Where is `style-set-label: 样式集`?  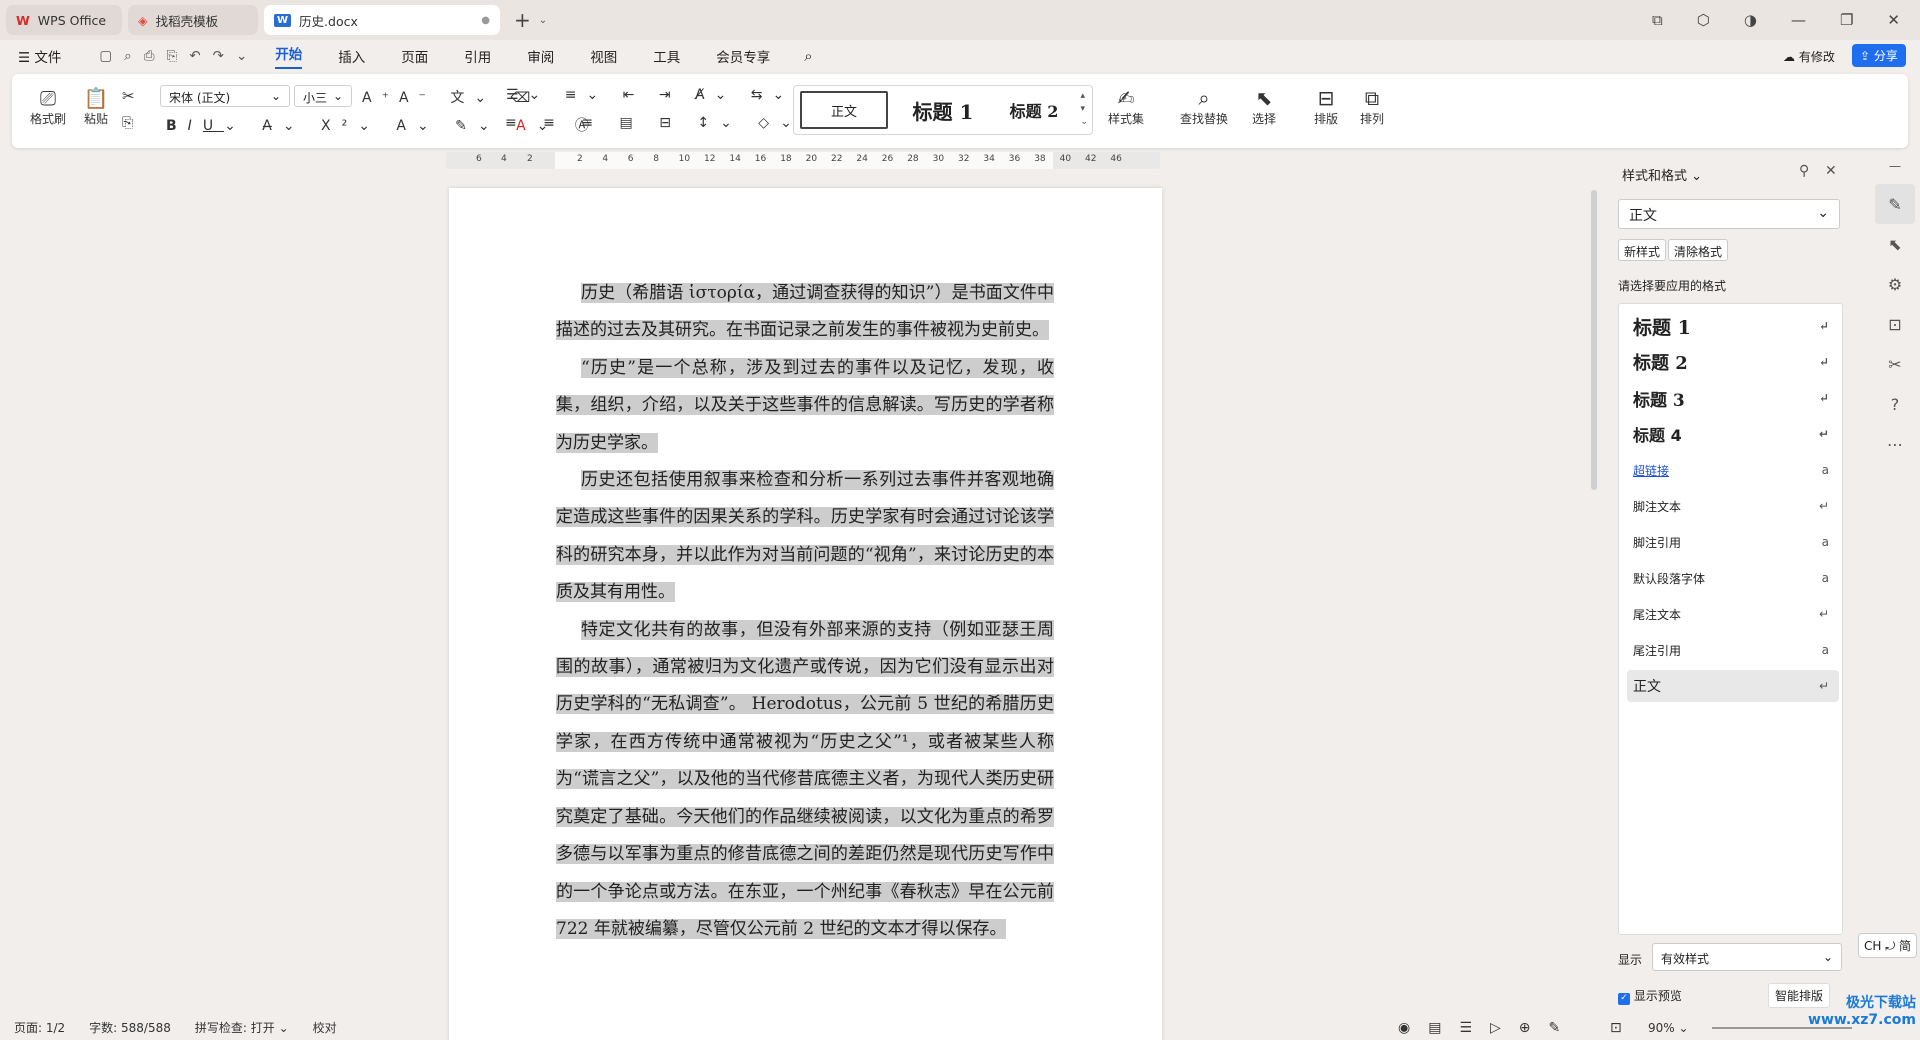 style-set-label: 样式集 is located at coordinates (1125, 119).